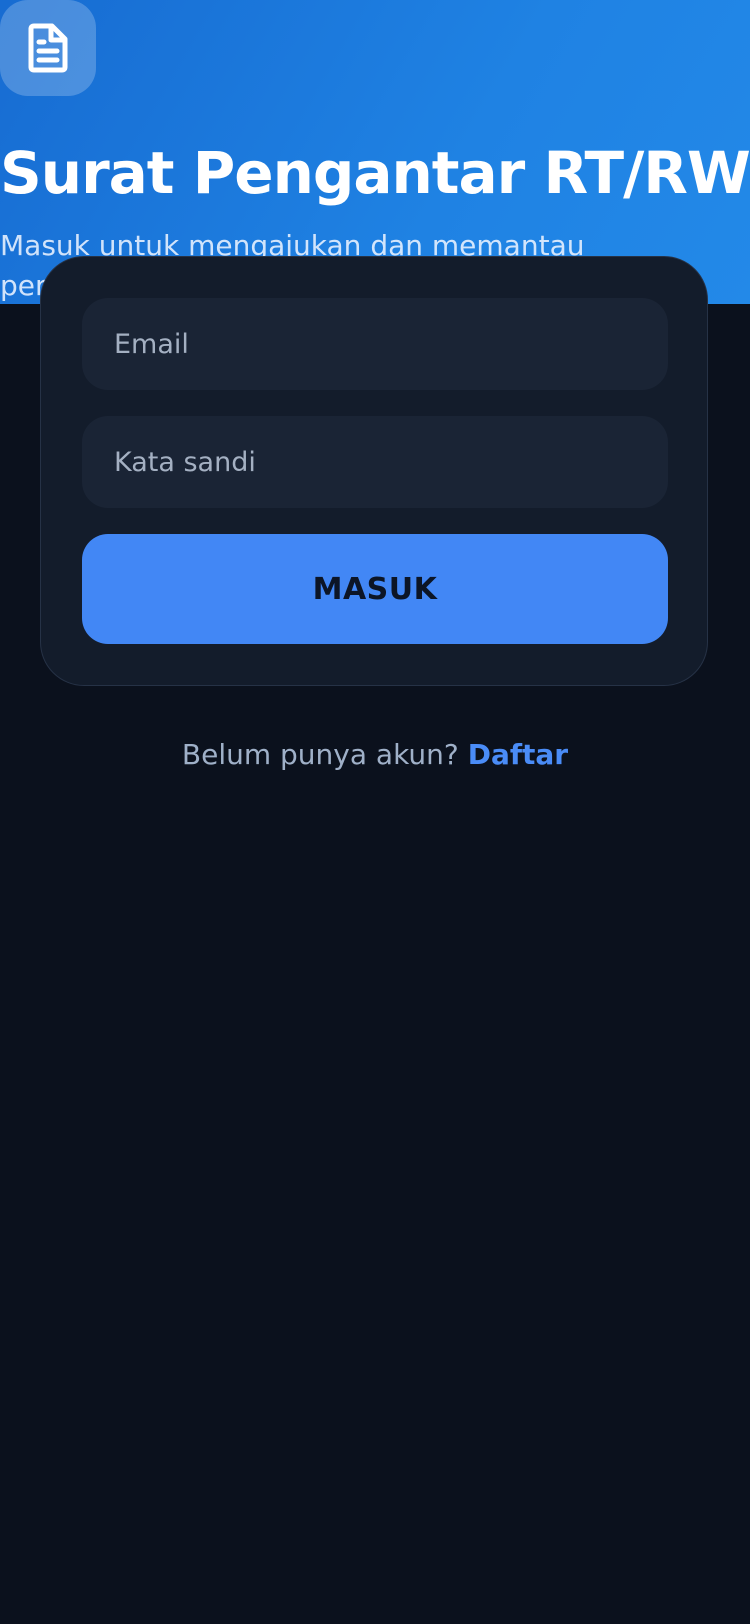 This screenshot has height=1624, width=750. I want to click on document-icon, so click(48, 48).